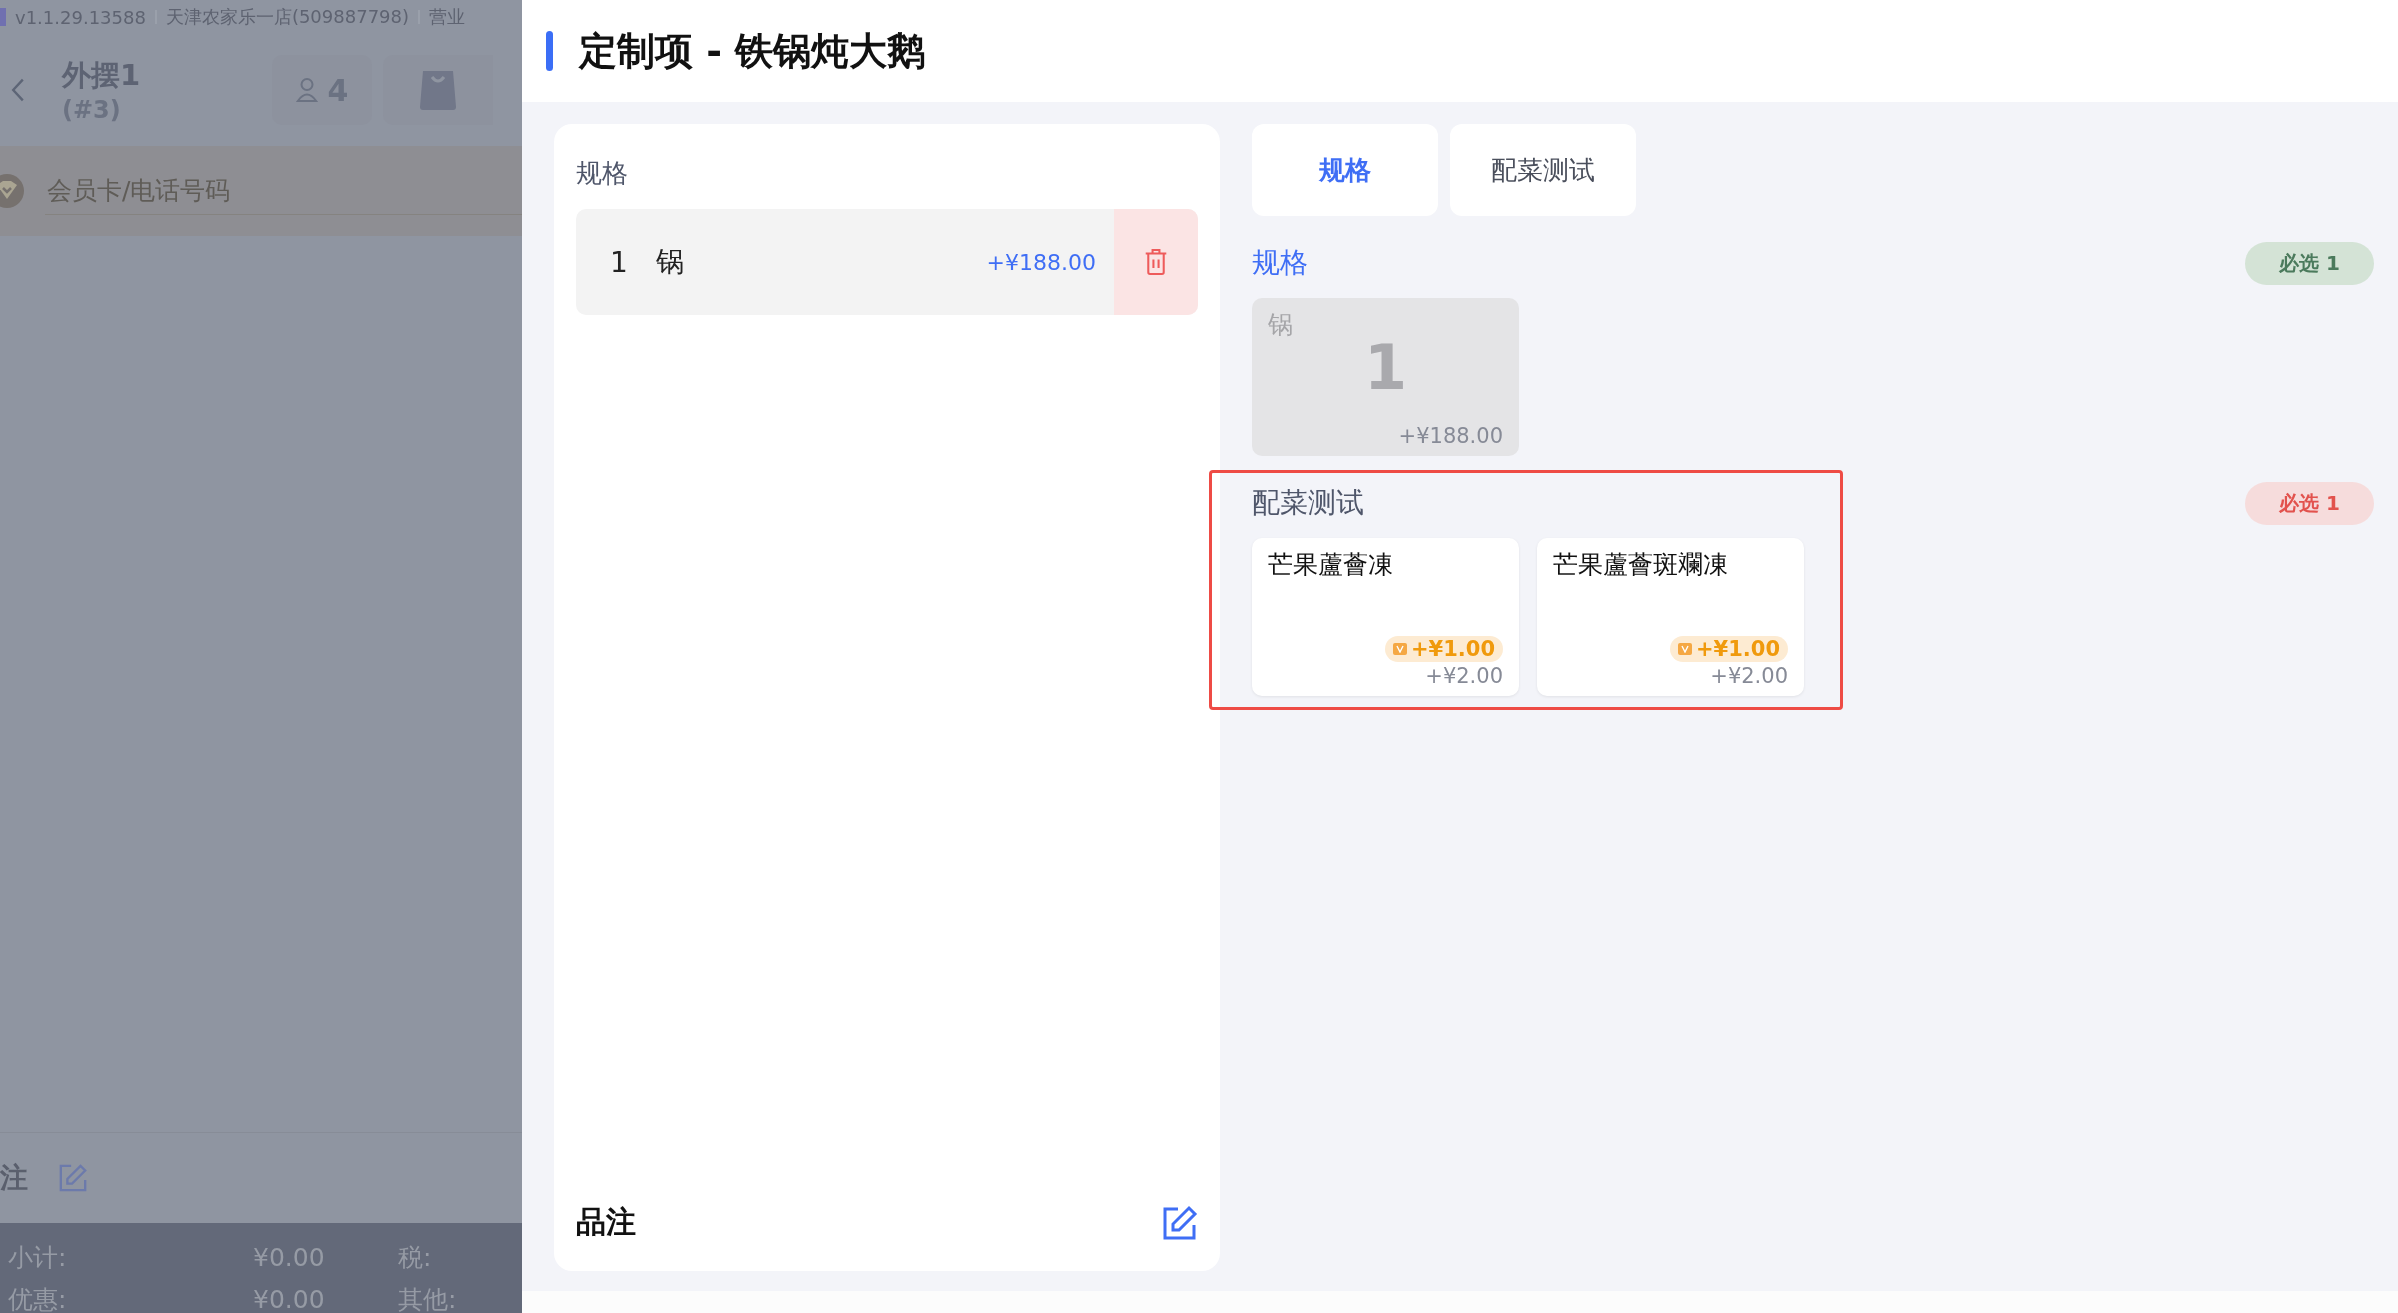 This screenshot has height=1313, width=2398. Describe the element at coordinates (1041, 262) in the screenshot. I see `item-price: +¥188.00` at that location.